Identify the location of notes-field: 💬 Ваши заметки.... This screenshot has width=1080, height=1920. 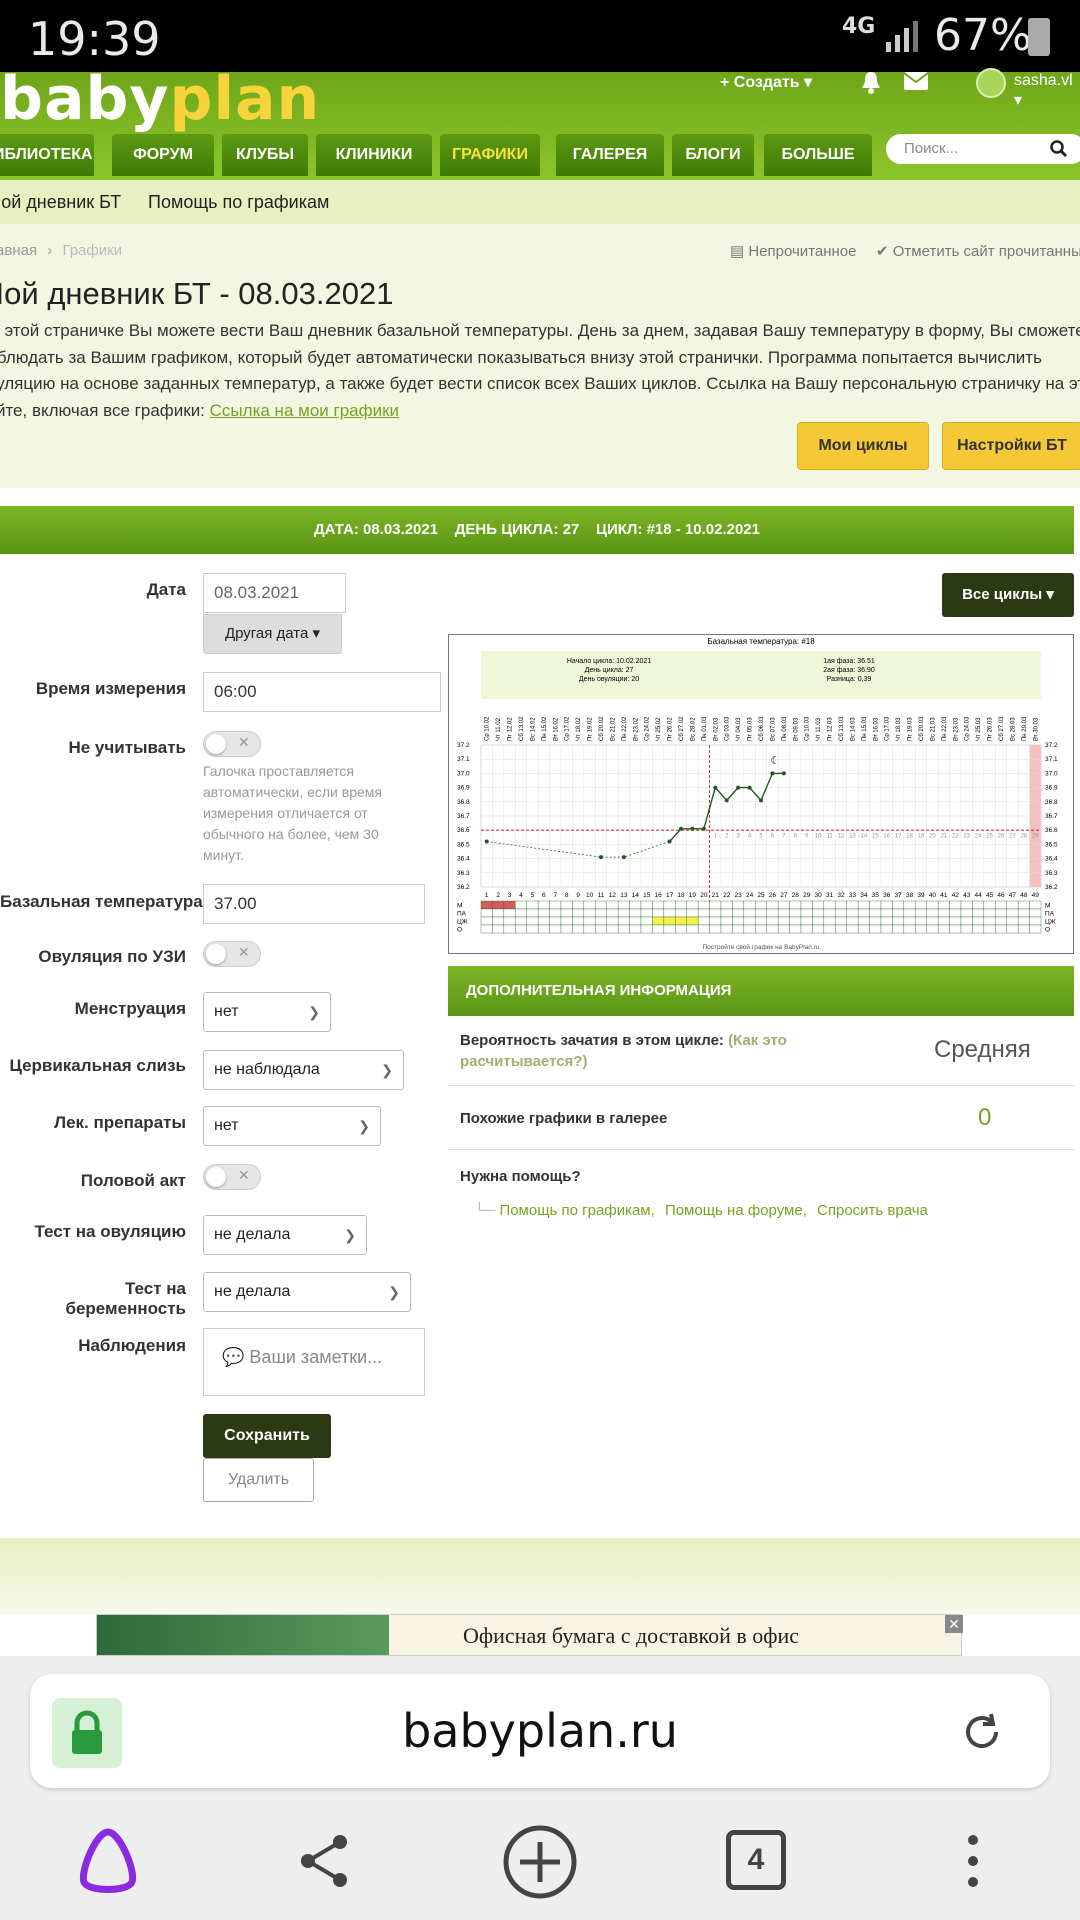
(314, 1362).